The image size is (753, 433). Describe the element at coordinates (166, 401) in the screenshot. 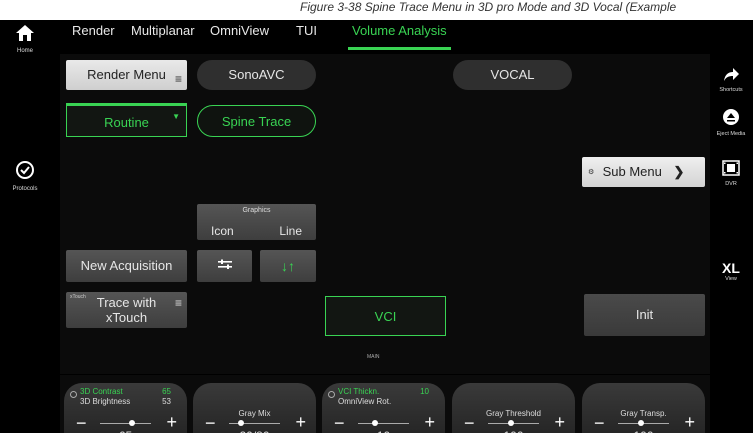

I see `knob-value-secondary: 53` at that location.